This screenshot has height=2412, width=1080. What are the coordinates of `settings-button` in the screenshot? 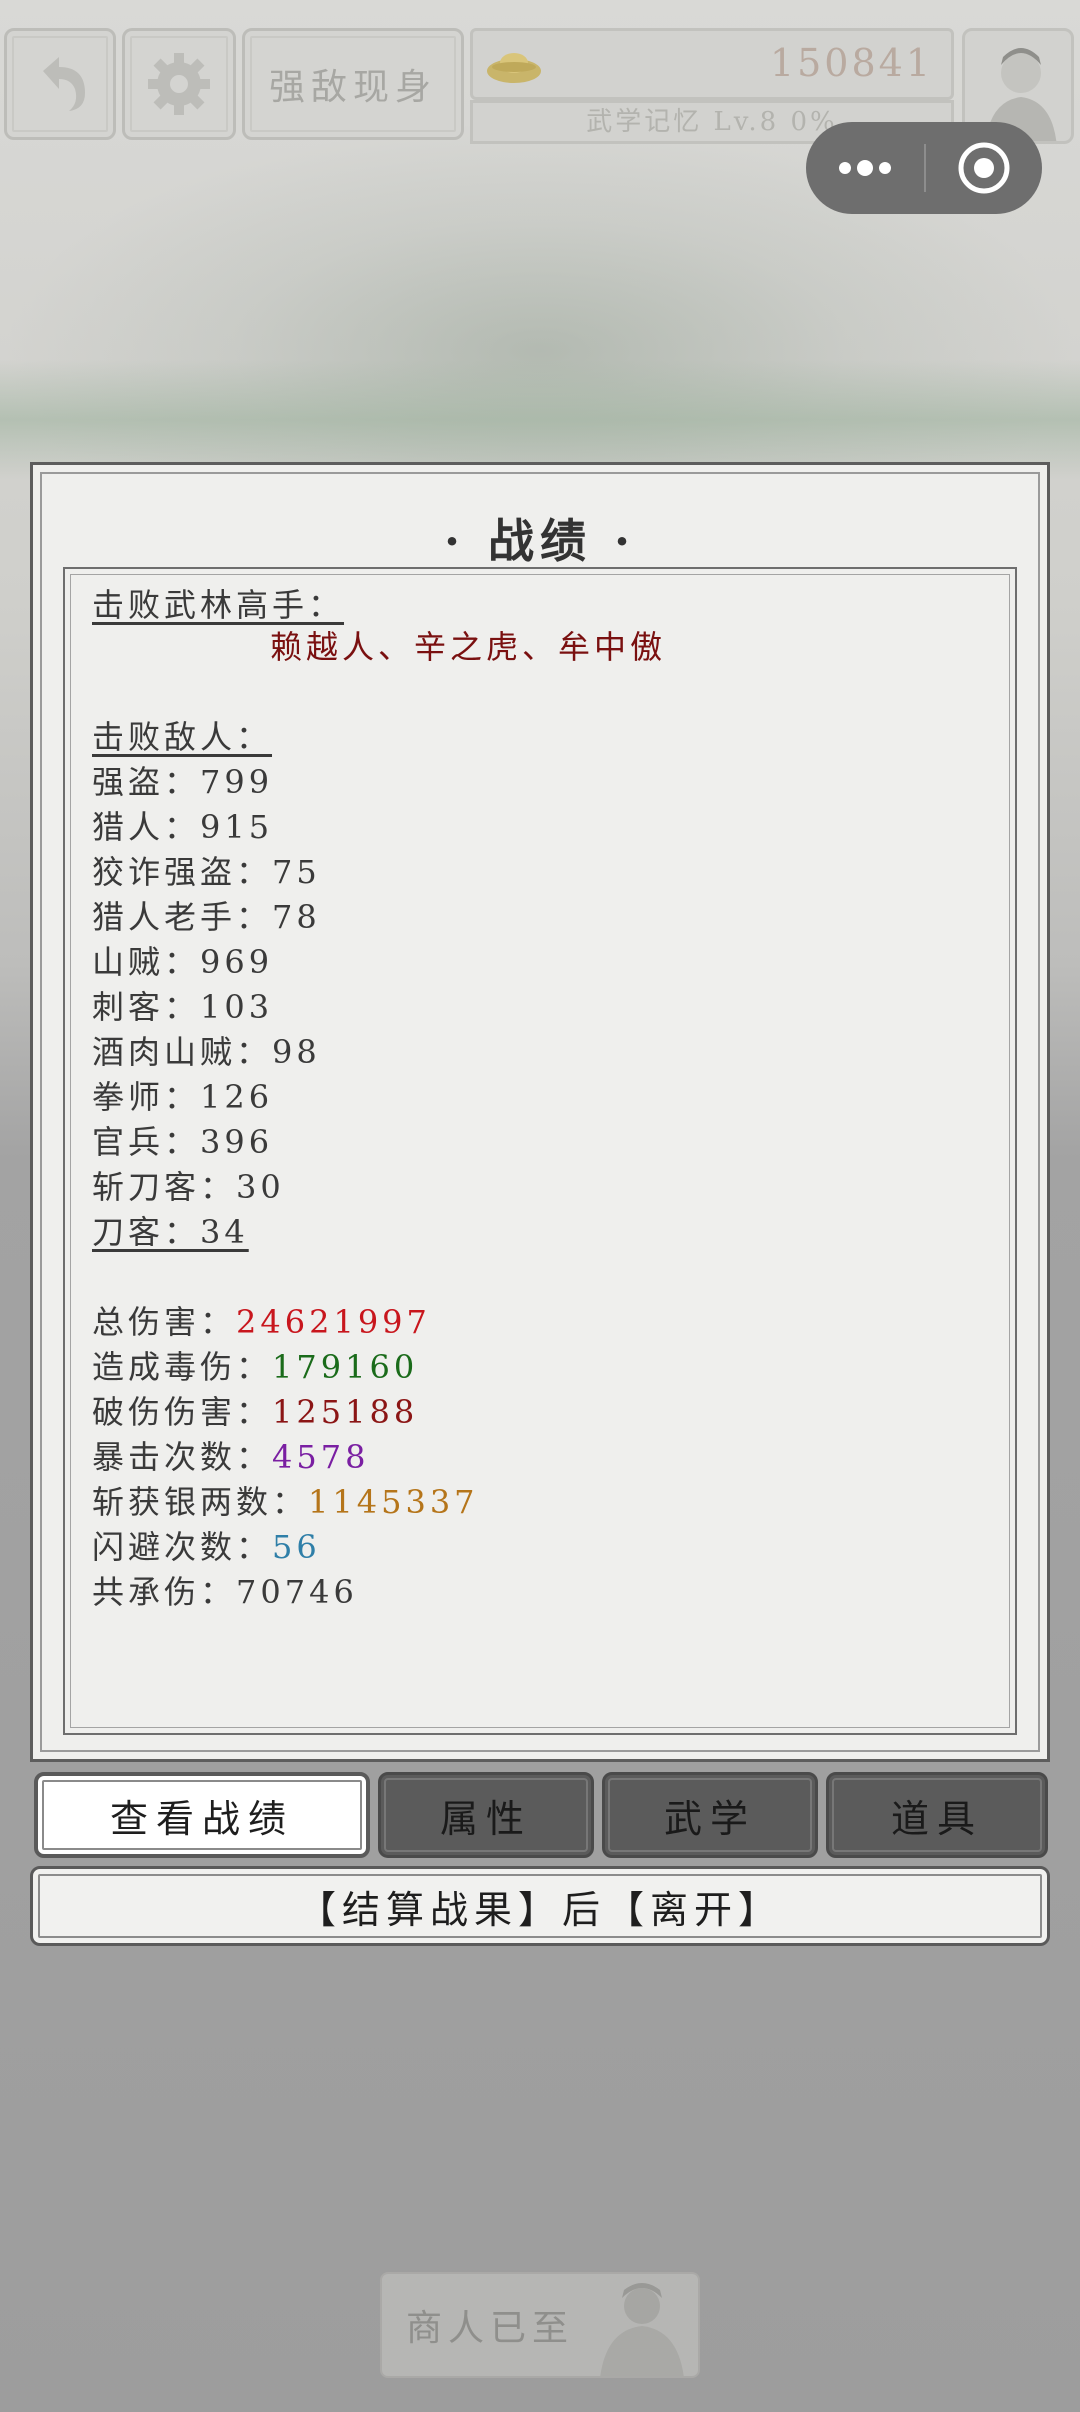 It's located at (179, 84).